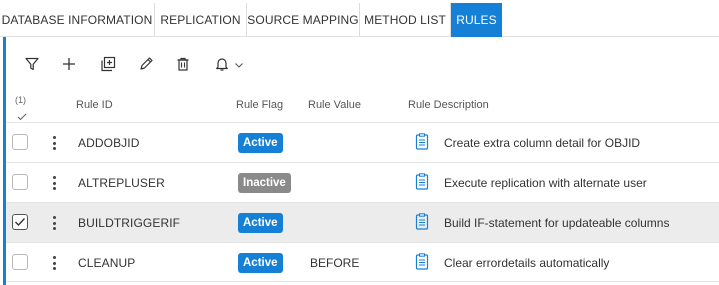  I want to click on tab-method-list: METHOD LIST, so click(405, 20).